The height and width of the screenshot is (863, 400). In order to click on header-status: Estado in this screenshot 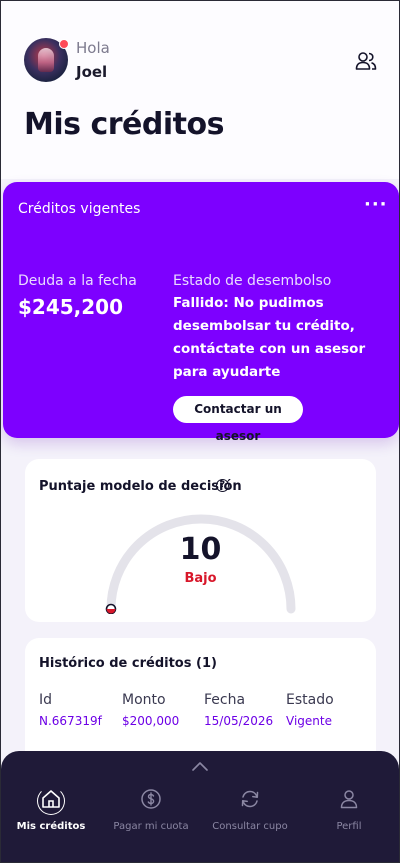, I will do `click(310, 700)`.